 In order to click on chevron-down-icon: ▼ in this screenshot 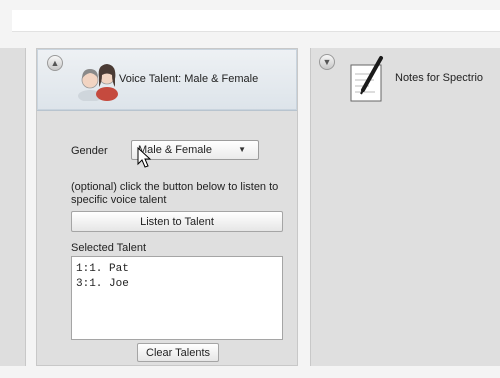, I will do `click(242, 149)`.